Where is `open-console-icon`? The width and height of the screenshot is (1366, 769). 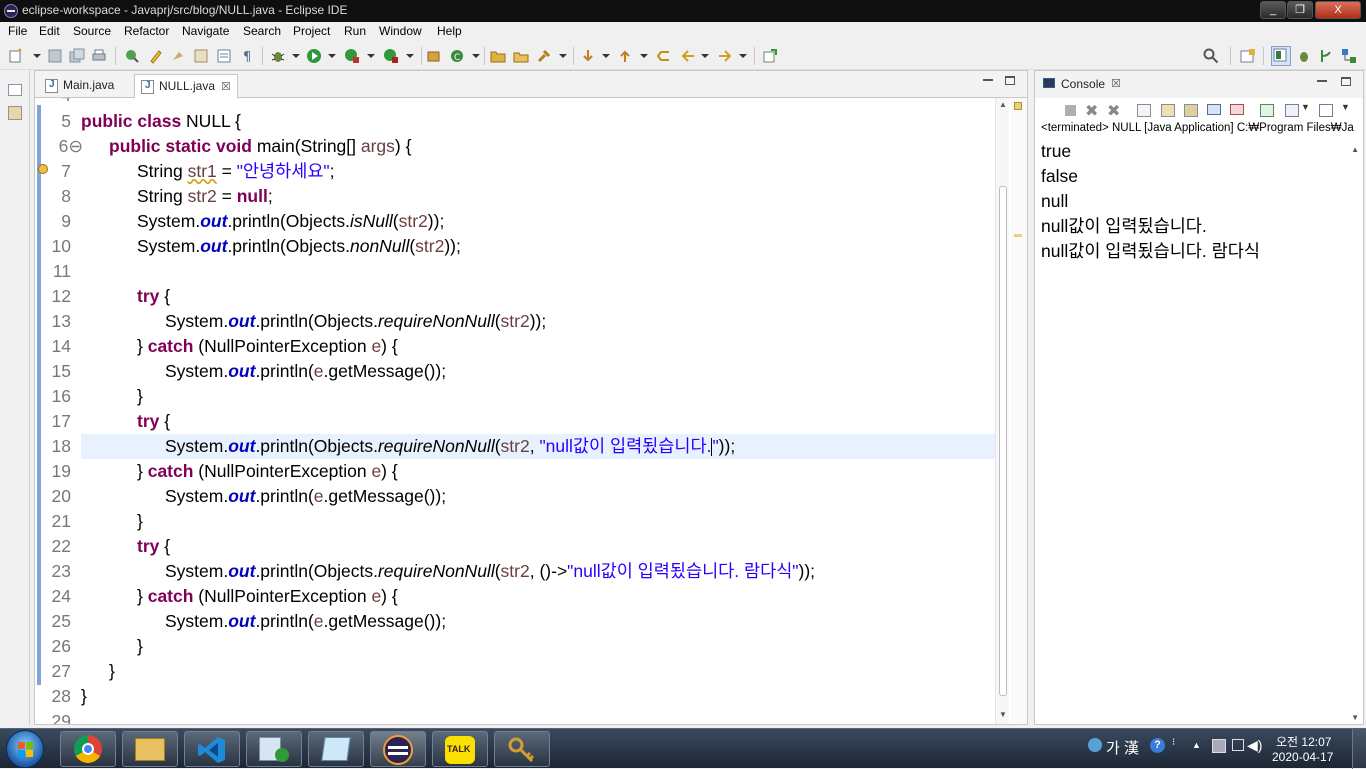
open-console-icon is located at coordinates (1326, 110).